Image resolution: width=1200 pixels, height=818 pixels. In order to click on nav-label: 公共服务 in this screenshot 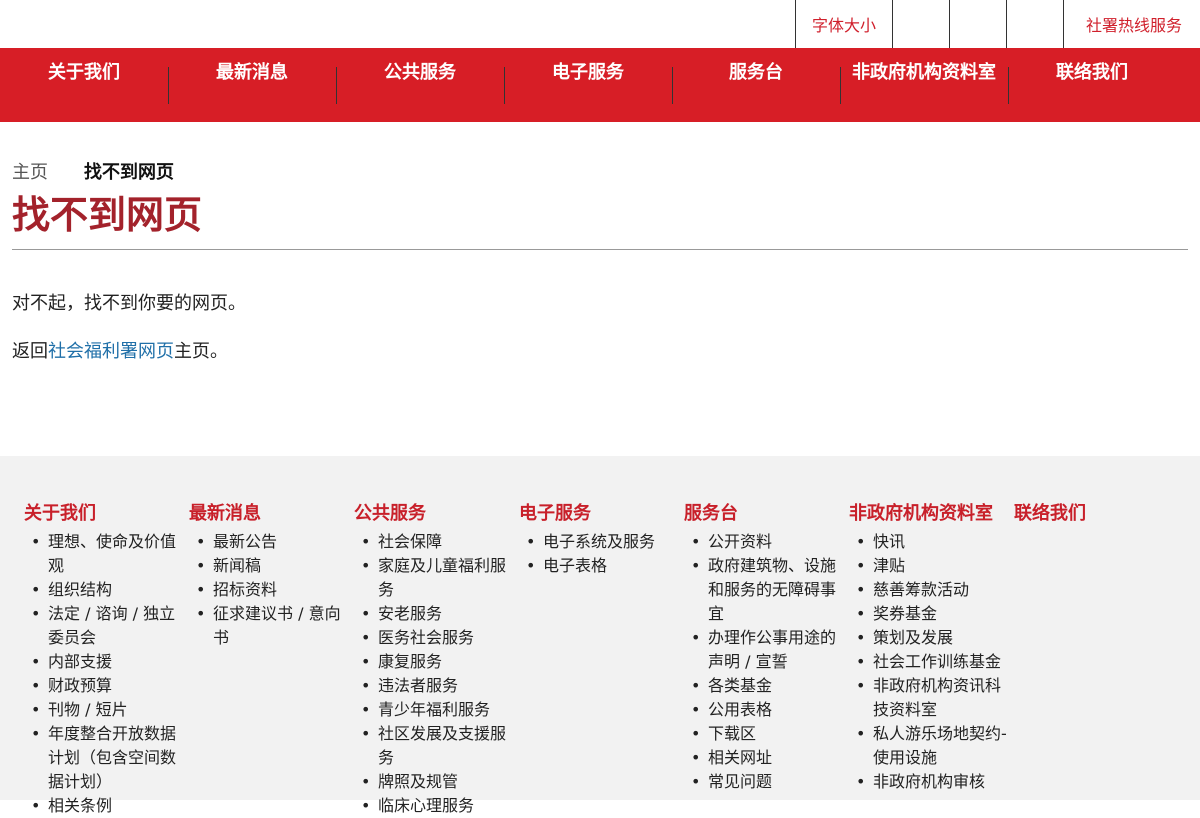, I will do `click(420, 72)`.